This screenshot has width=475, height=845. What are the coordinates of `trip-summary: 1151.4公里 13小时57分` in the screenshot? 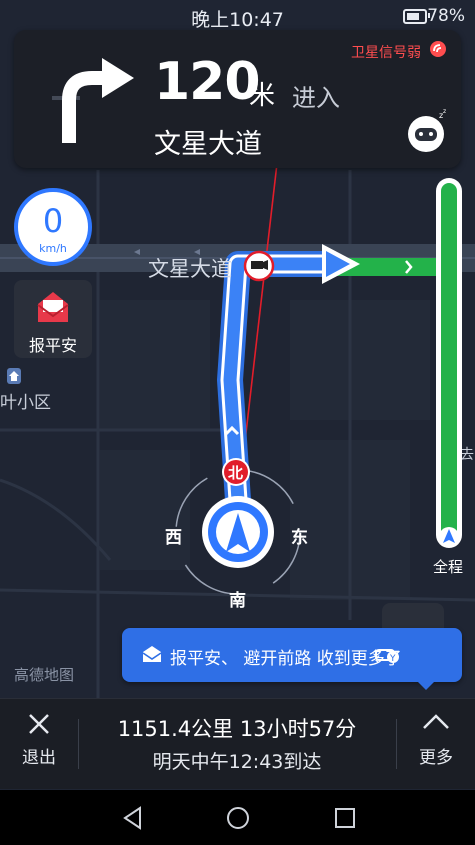 It's located at (237, 729).